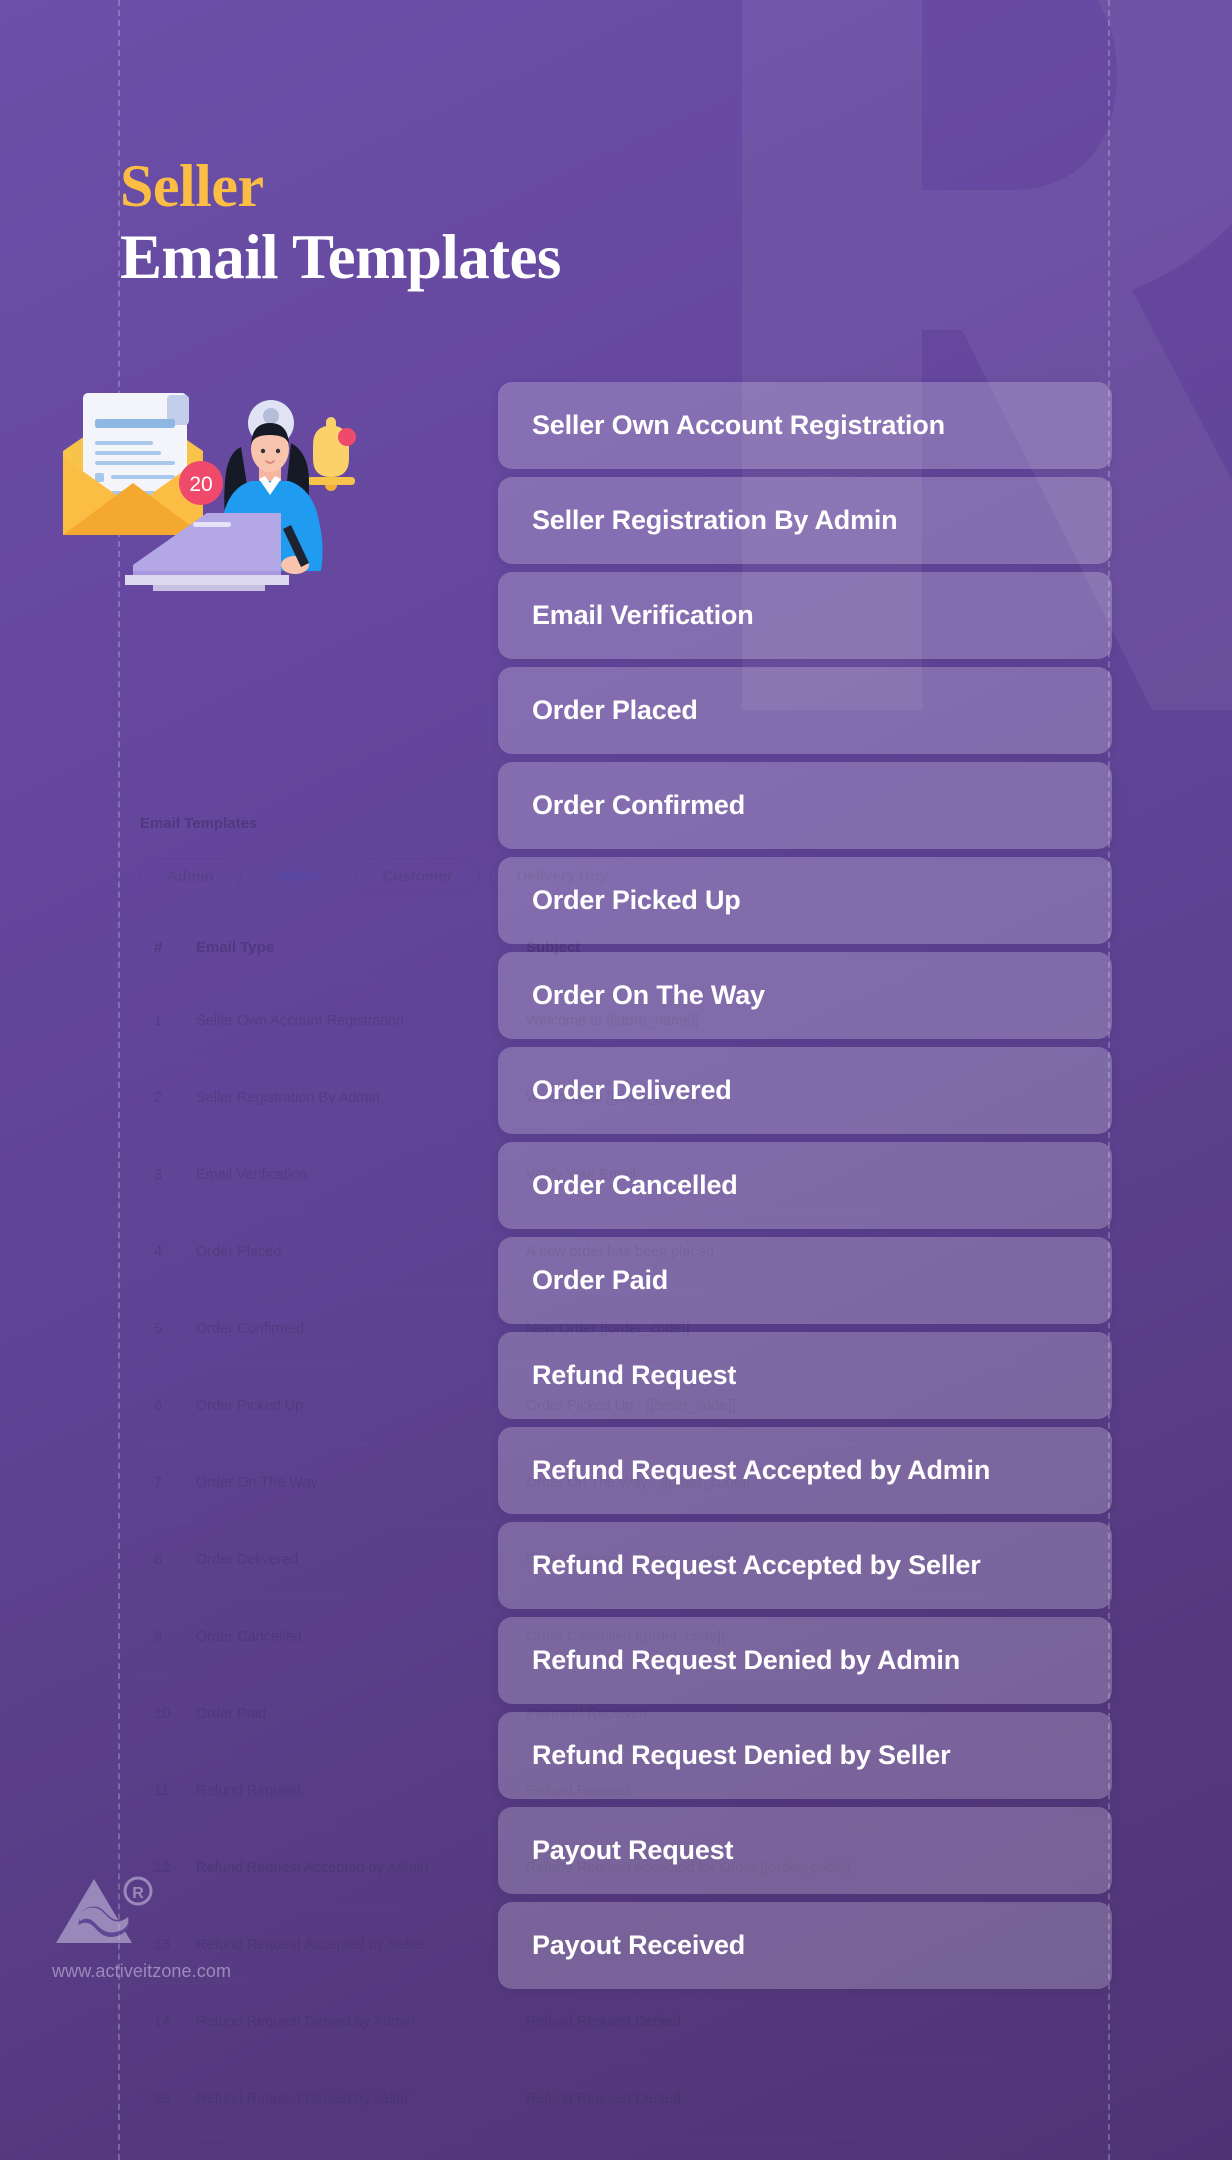  What do you see at coordinates (168, 1714) in the screenshot?
I see `table-cell-num: 10` at bounding box center [168, 1714].